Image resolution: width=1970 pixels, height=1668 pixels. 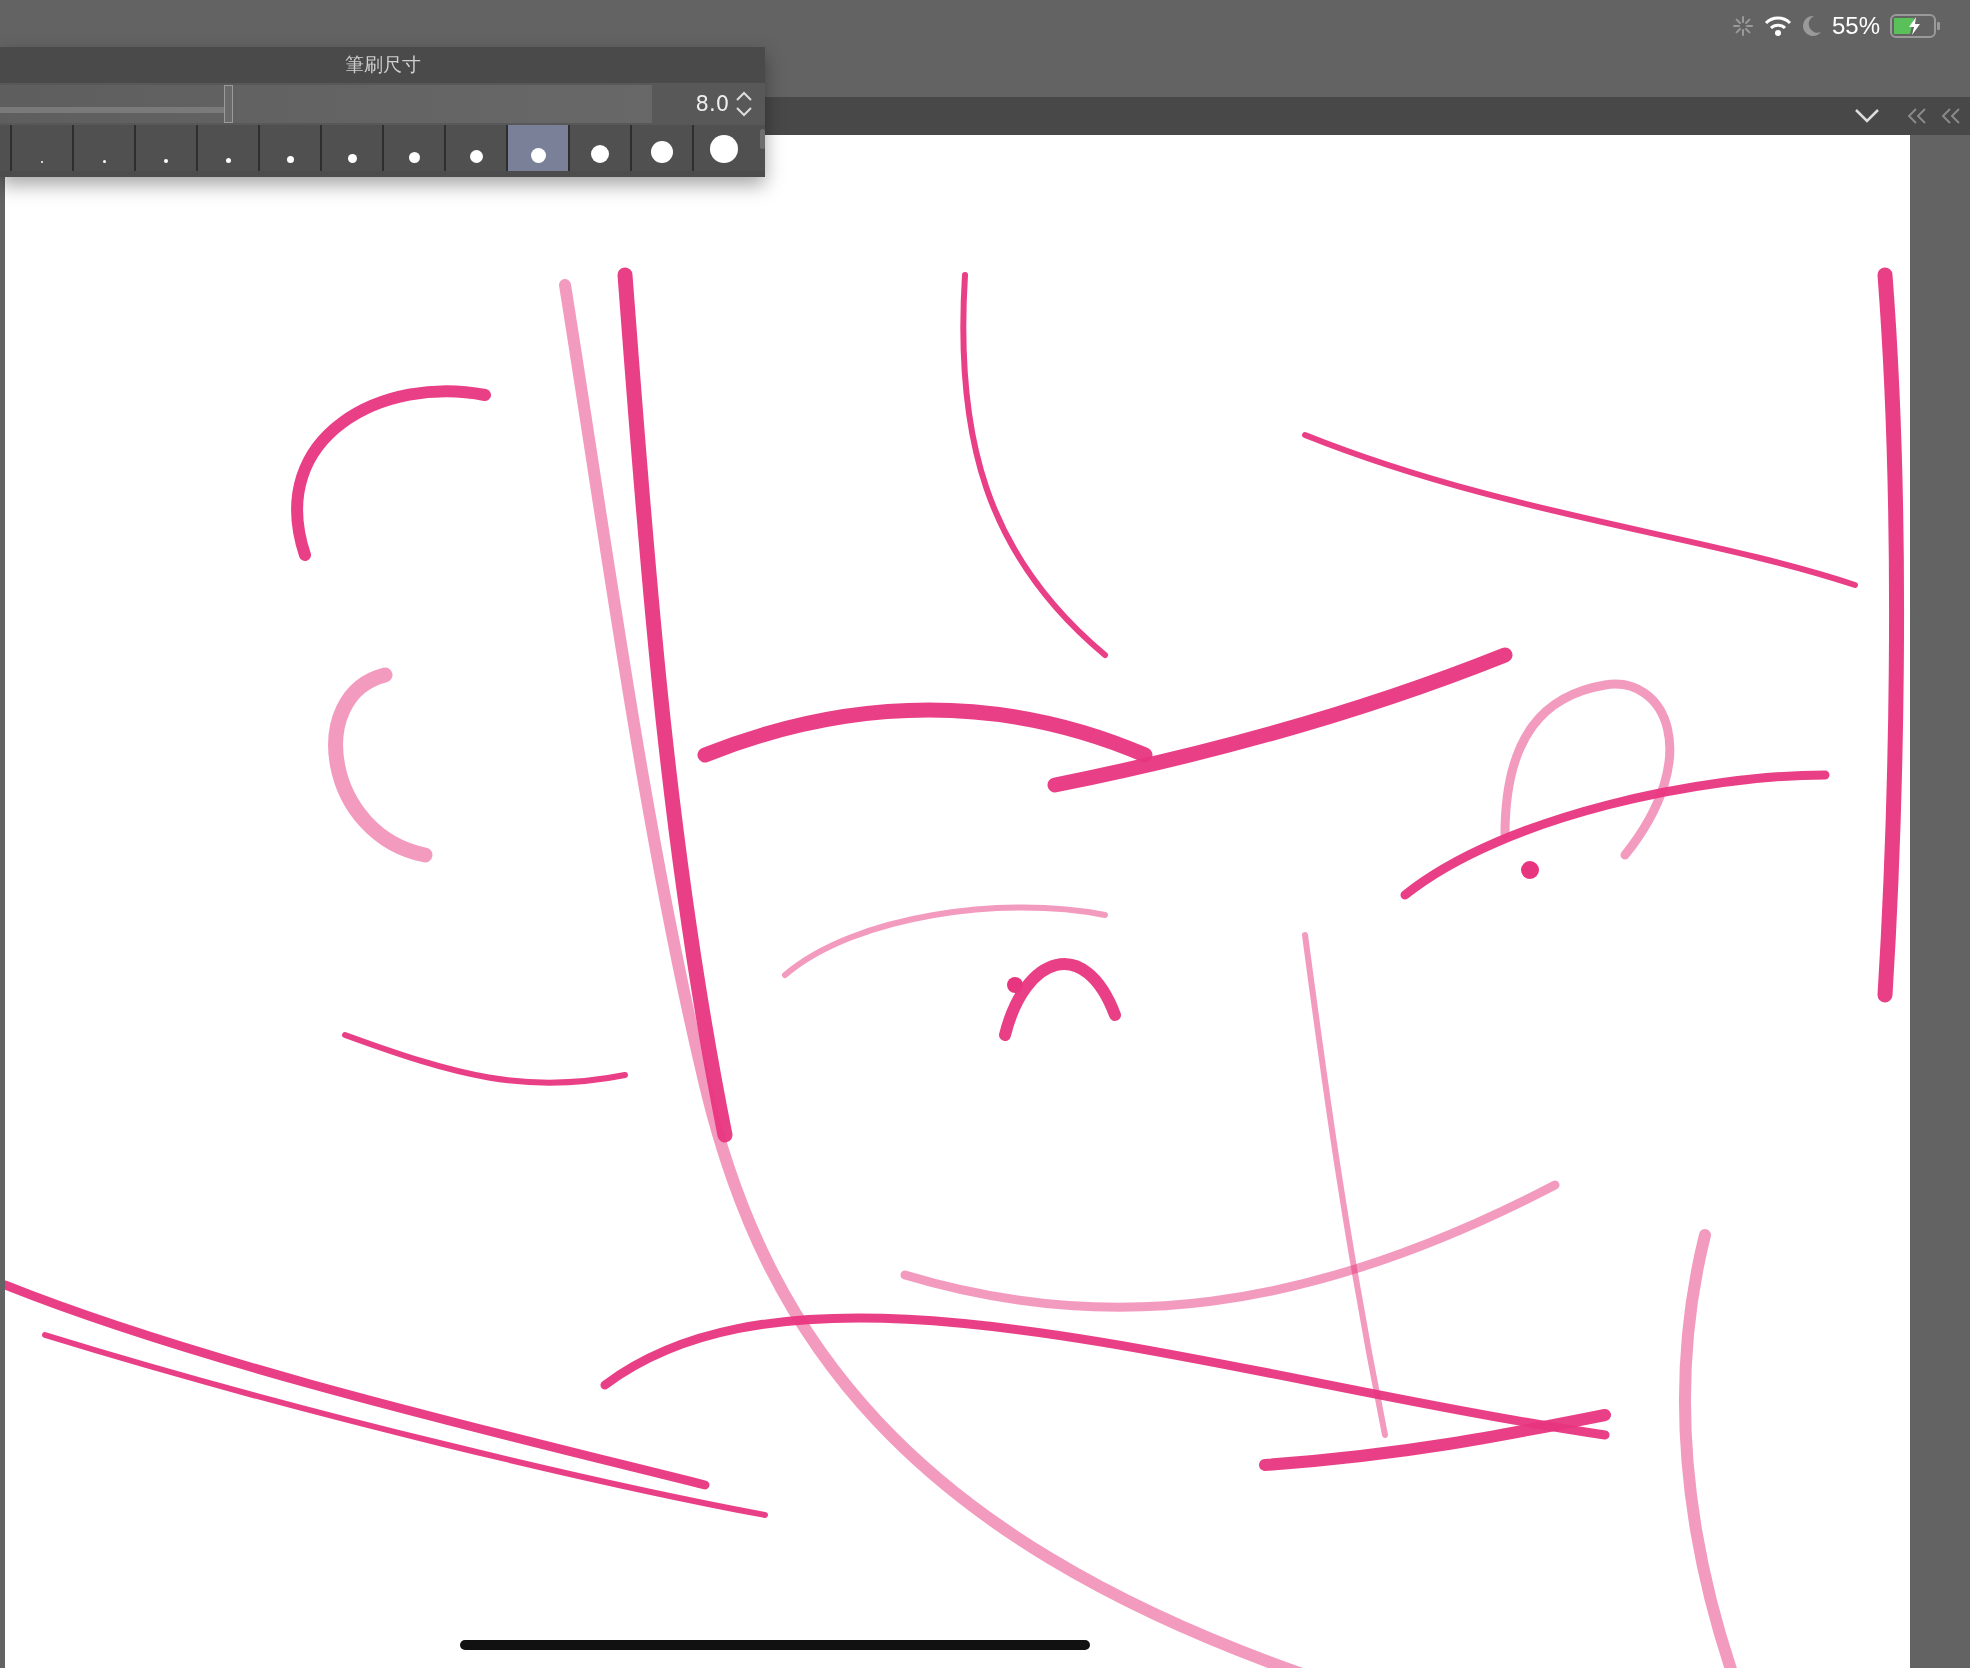 What do you see at coordinates (1777, 26) in the screenshot?
I see `wifi-icon` at bounding box center [1777, 26].